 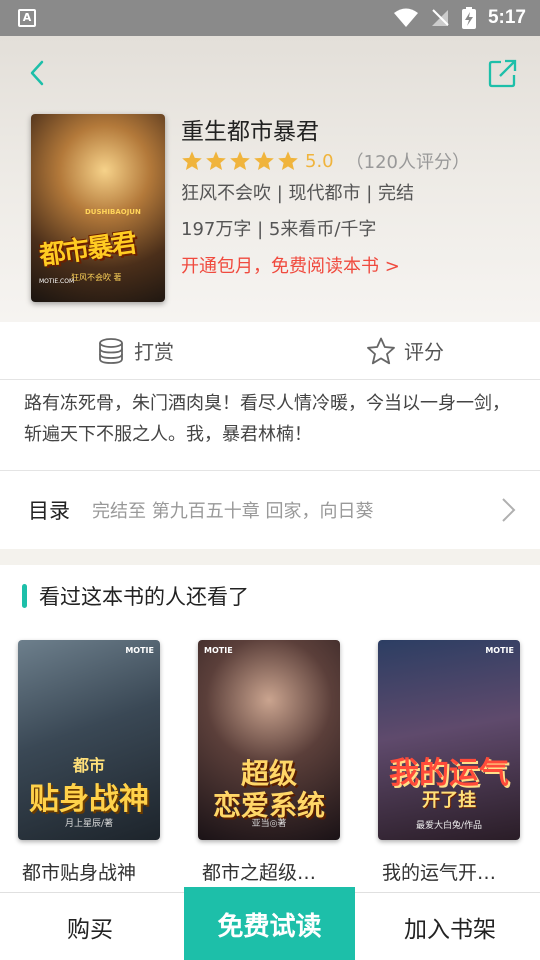 What do you see at coordinates (381, 350) in the screenshot?
I see `star-outline-icon` at bounding box center [381, 350].